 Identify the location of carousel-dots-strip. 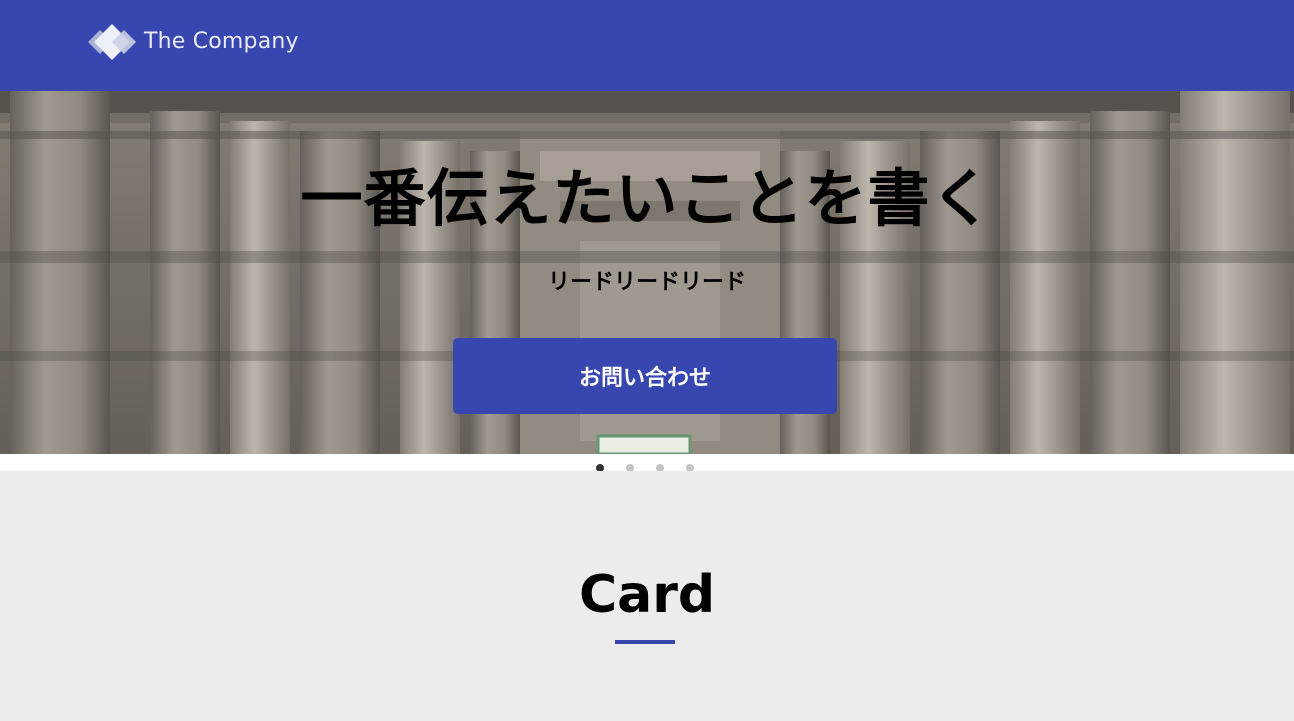
(647, 462).